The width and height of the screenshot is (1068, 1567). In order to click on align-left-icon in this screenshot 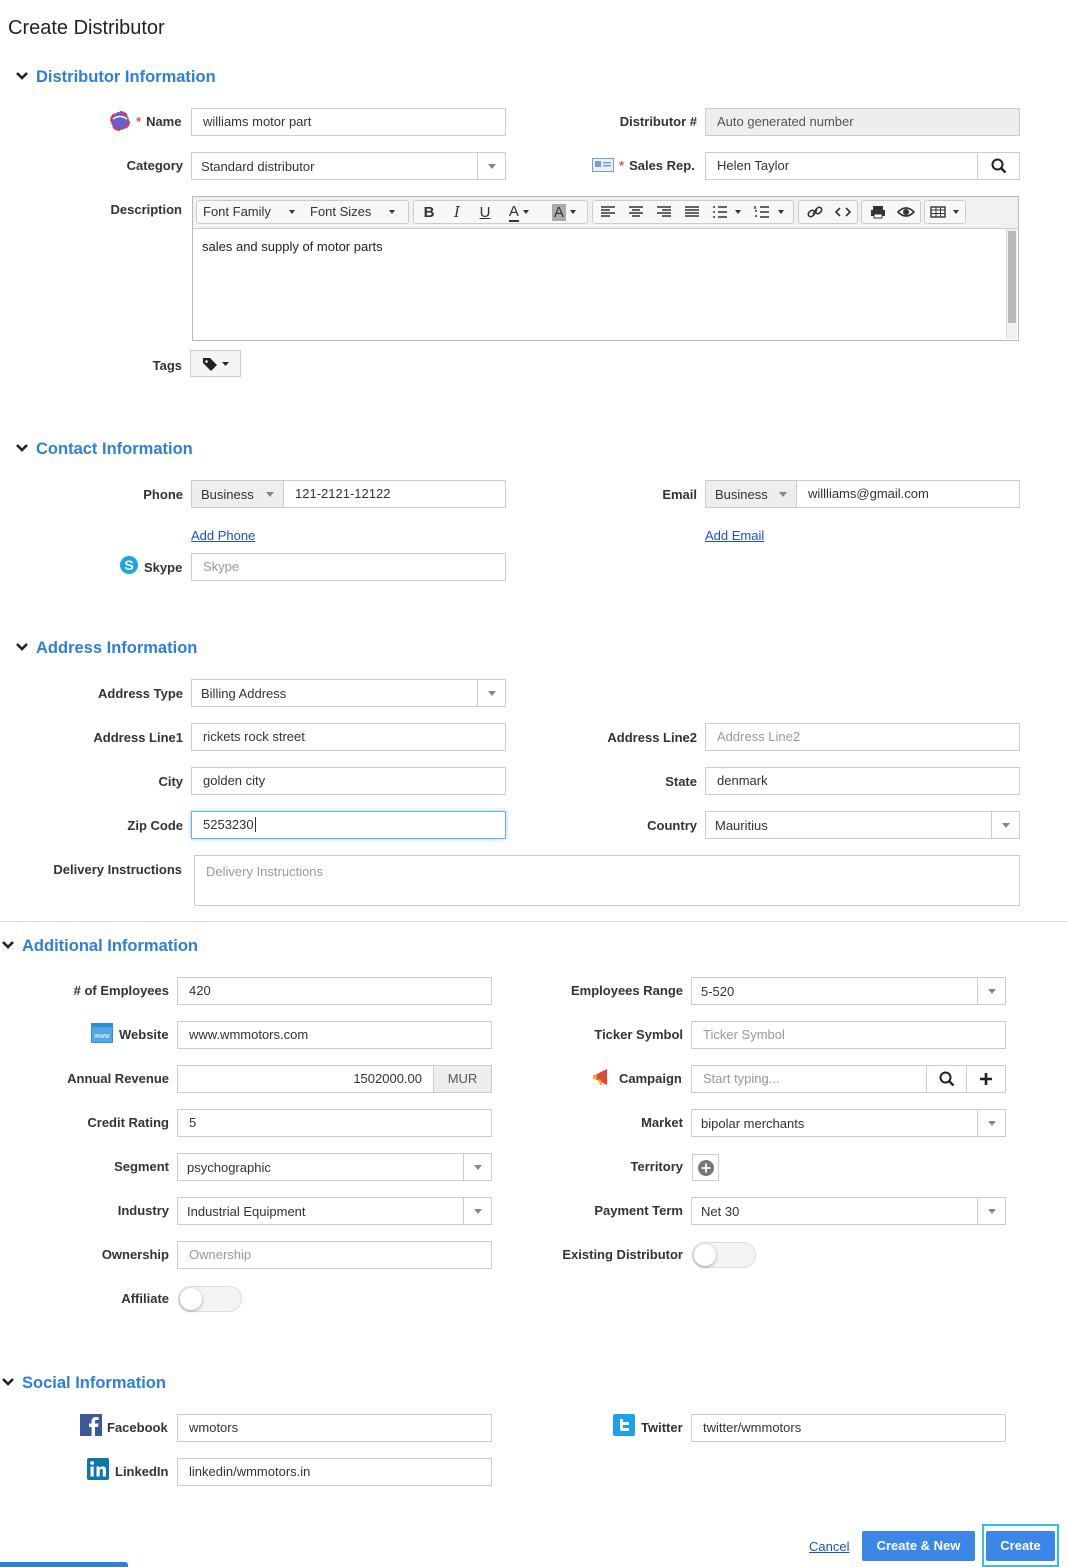, I will do `click(608, 212)`.